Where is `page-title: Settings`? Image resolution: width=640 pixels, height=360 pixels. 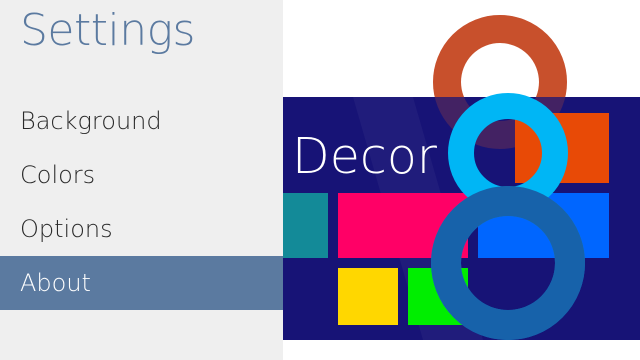
page-title: Settings is located at coordinates (107, 30).